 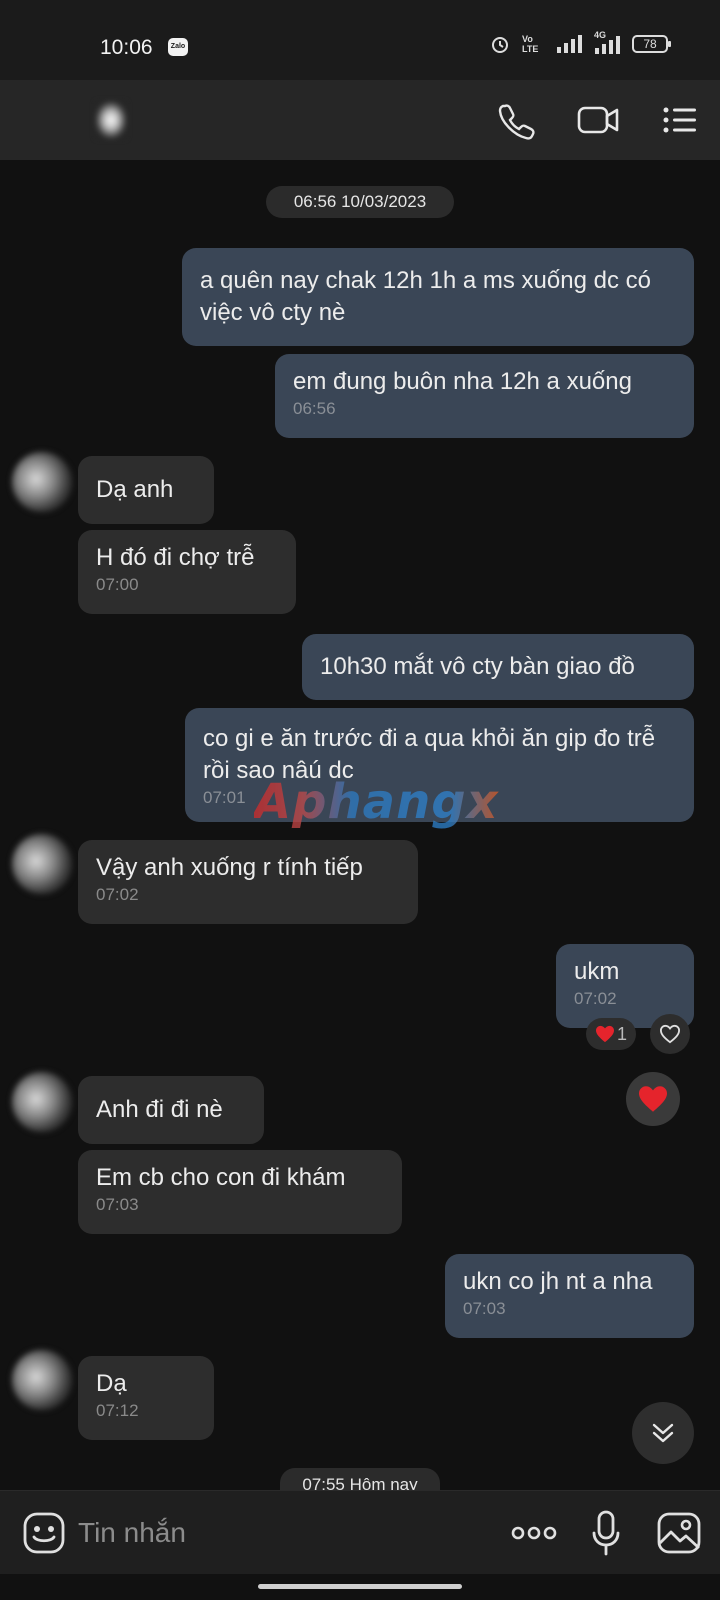 I want to click on add-reaction-button, so click(x=670, y=1034).